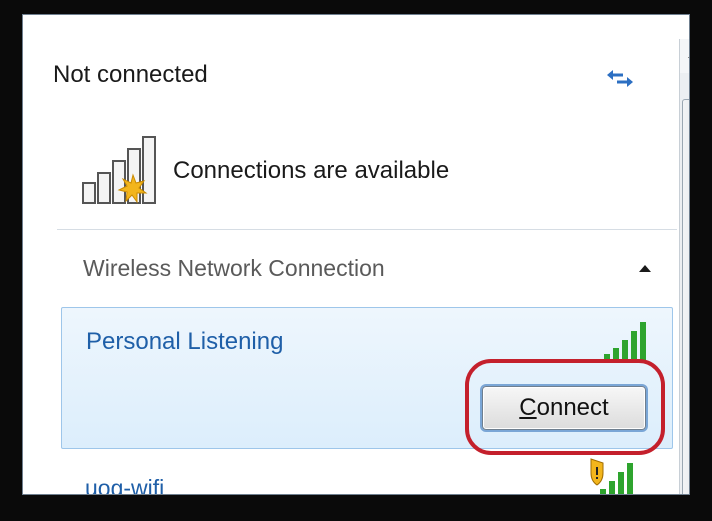 This screenshot has height=521, width=712. I want to click on outer-frame-left, so click(11, 260).